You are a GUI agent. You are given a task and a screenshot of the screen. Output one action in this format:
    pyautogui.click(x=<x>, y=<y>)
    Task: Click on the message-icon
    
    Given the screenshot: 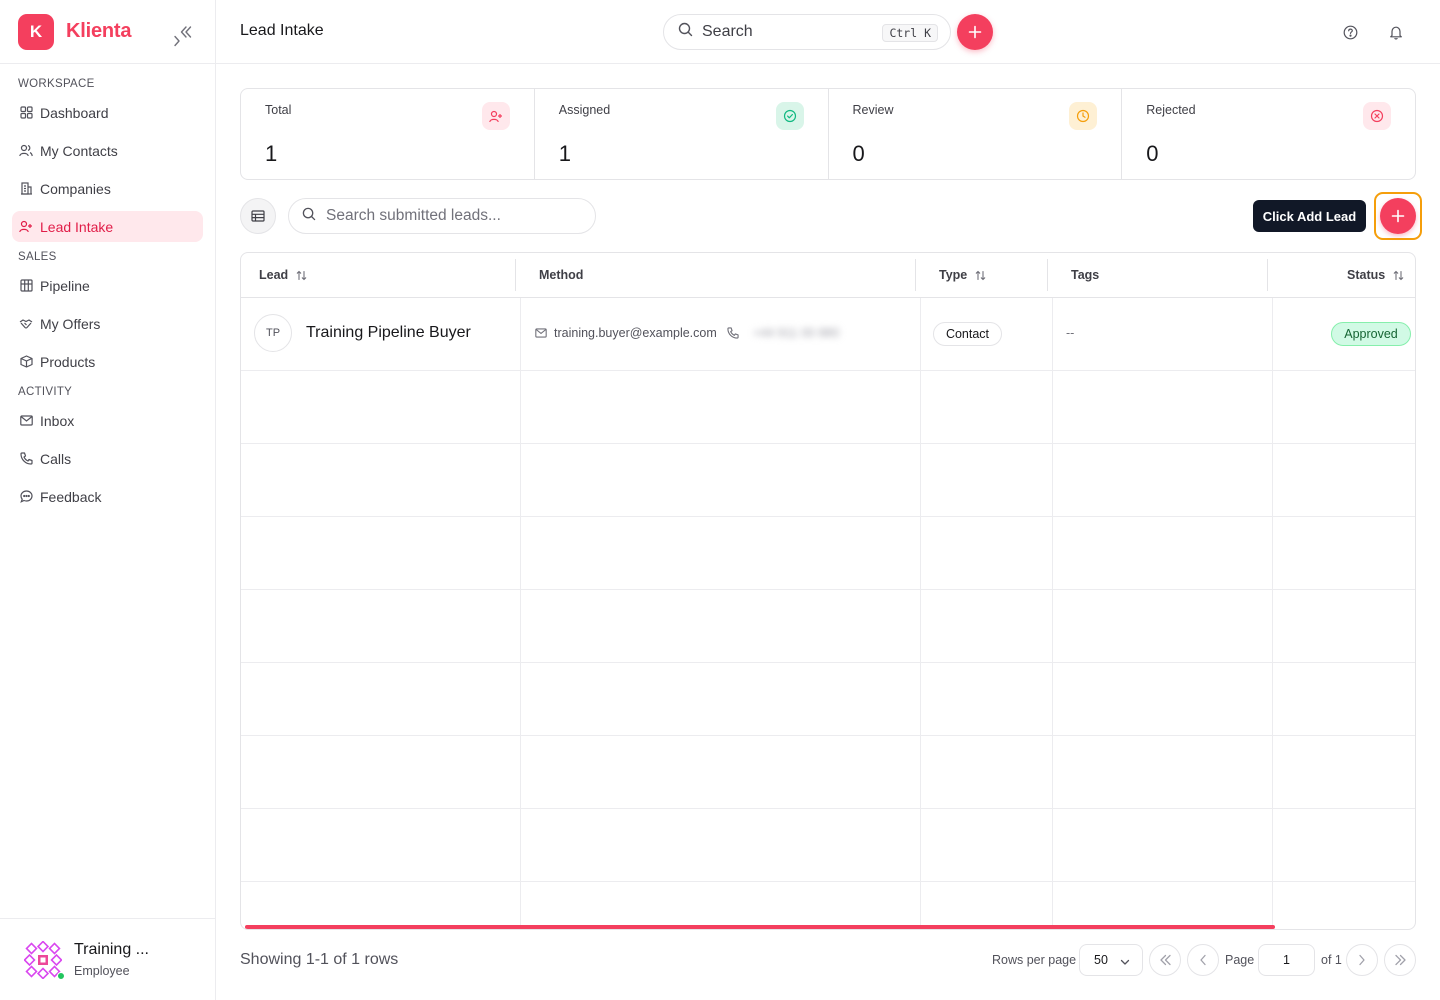 What is the action you would take?
    pyautogui.click(x=26, y=497)
    